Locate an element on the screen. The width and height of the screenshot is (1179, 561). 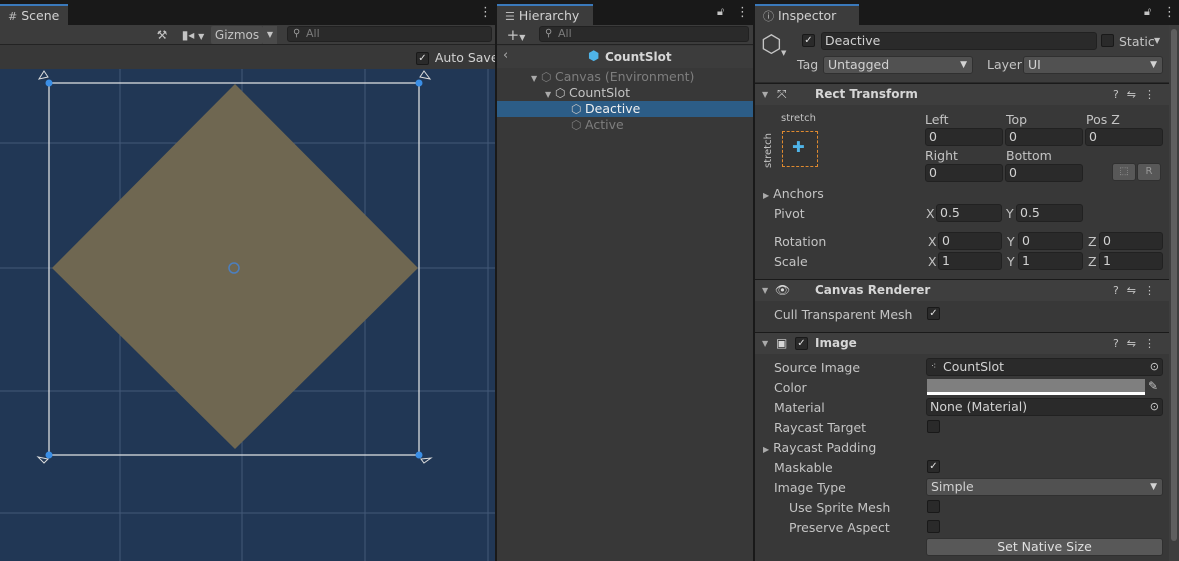
use-sprite-mesh-checkbox is located at coordinates (933, 506).